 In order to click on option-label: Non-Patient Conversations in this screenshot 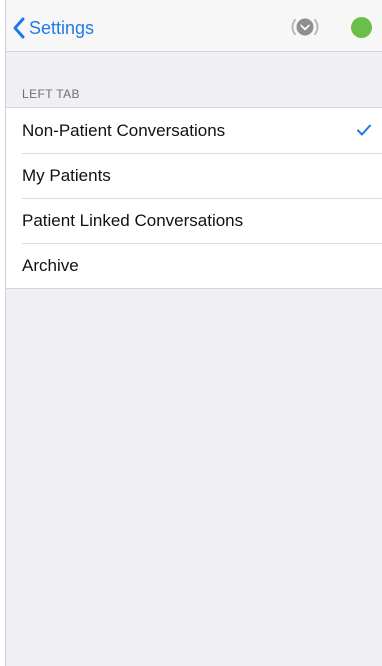, I will do `click(124, 130)`.